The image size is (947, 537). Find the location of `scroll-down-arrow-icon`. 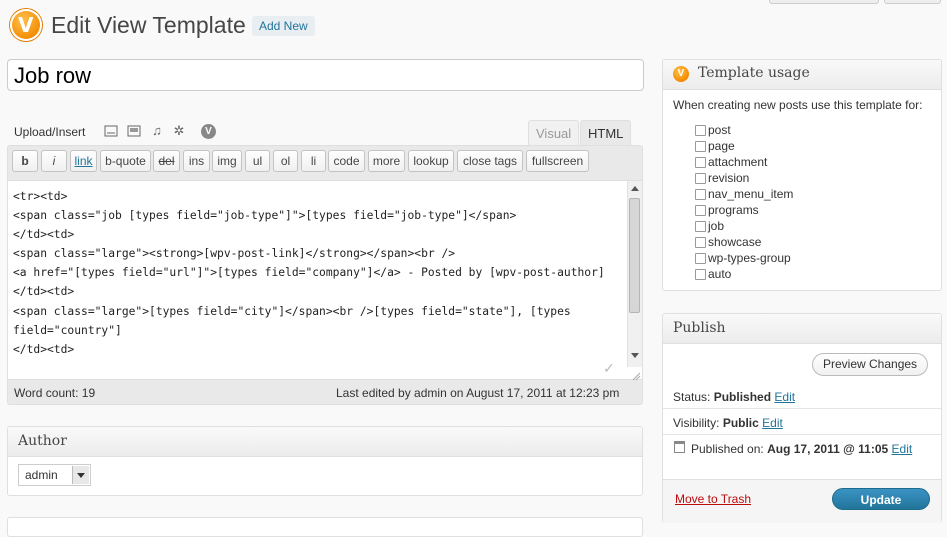

scroll-down-arrow-icon is located at coordinates (635, 355).